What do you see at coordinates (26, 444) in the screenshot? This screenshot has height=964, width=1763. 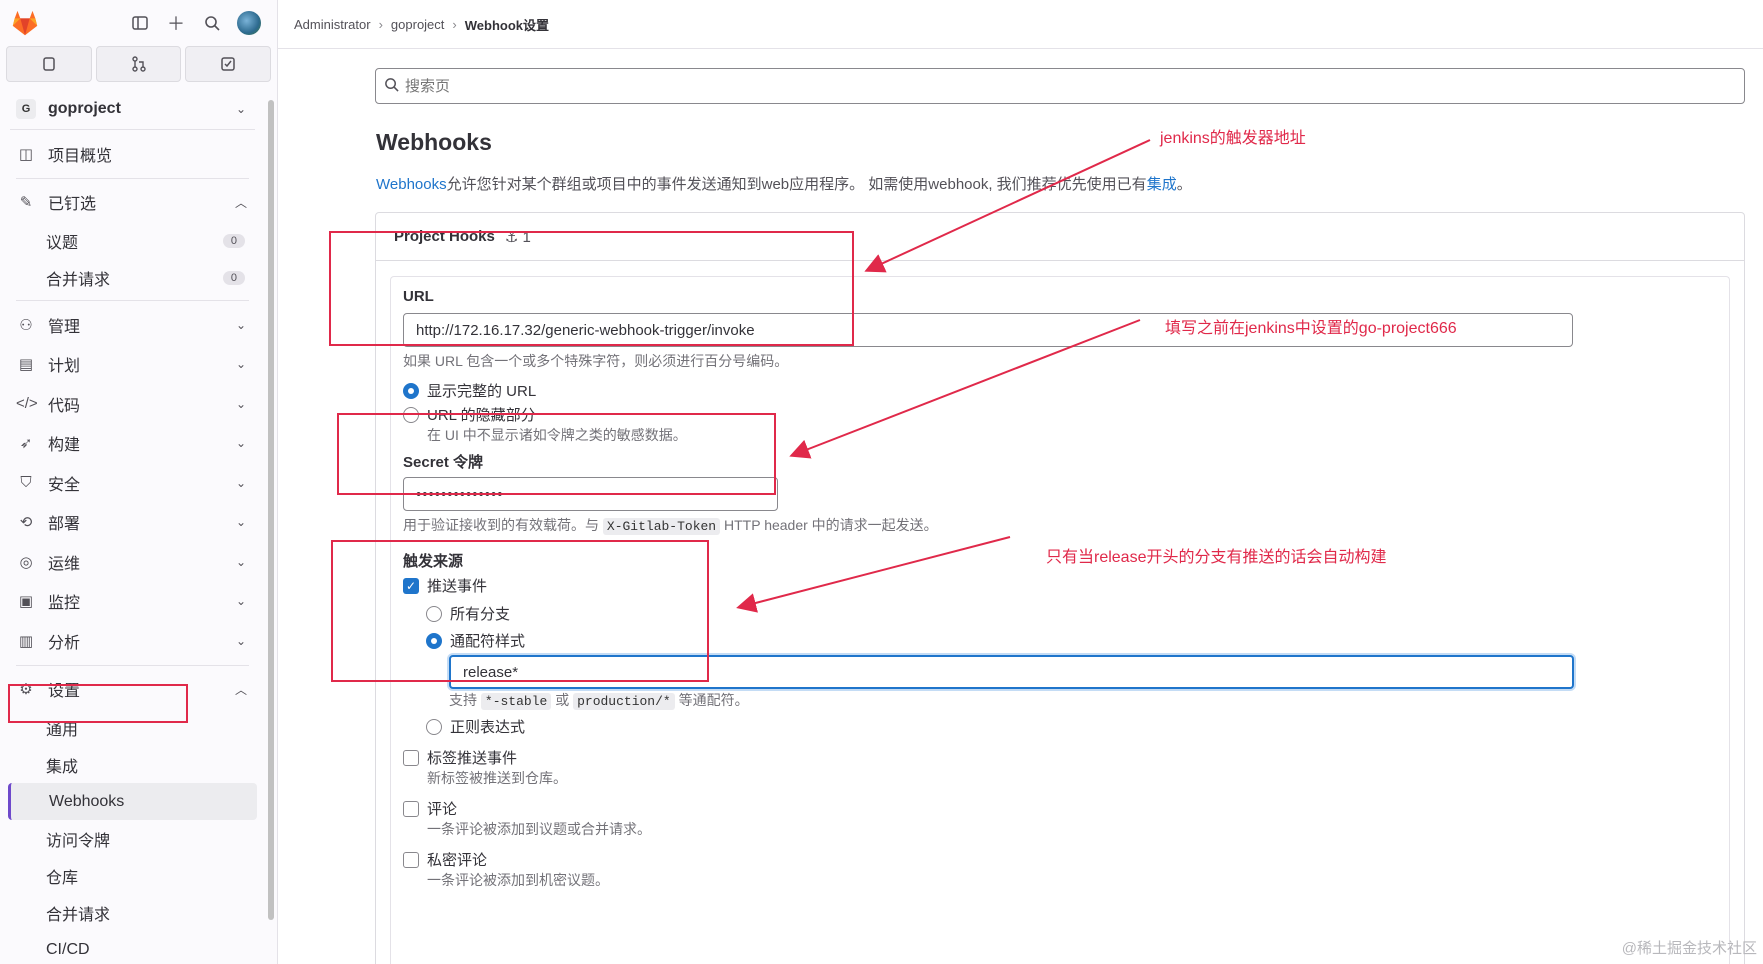 I see `rocket-icon: ➶` at bounding box center [26, 444].